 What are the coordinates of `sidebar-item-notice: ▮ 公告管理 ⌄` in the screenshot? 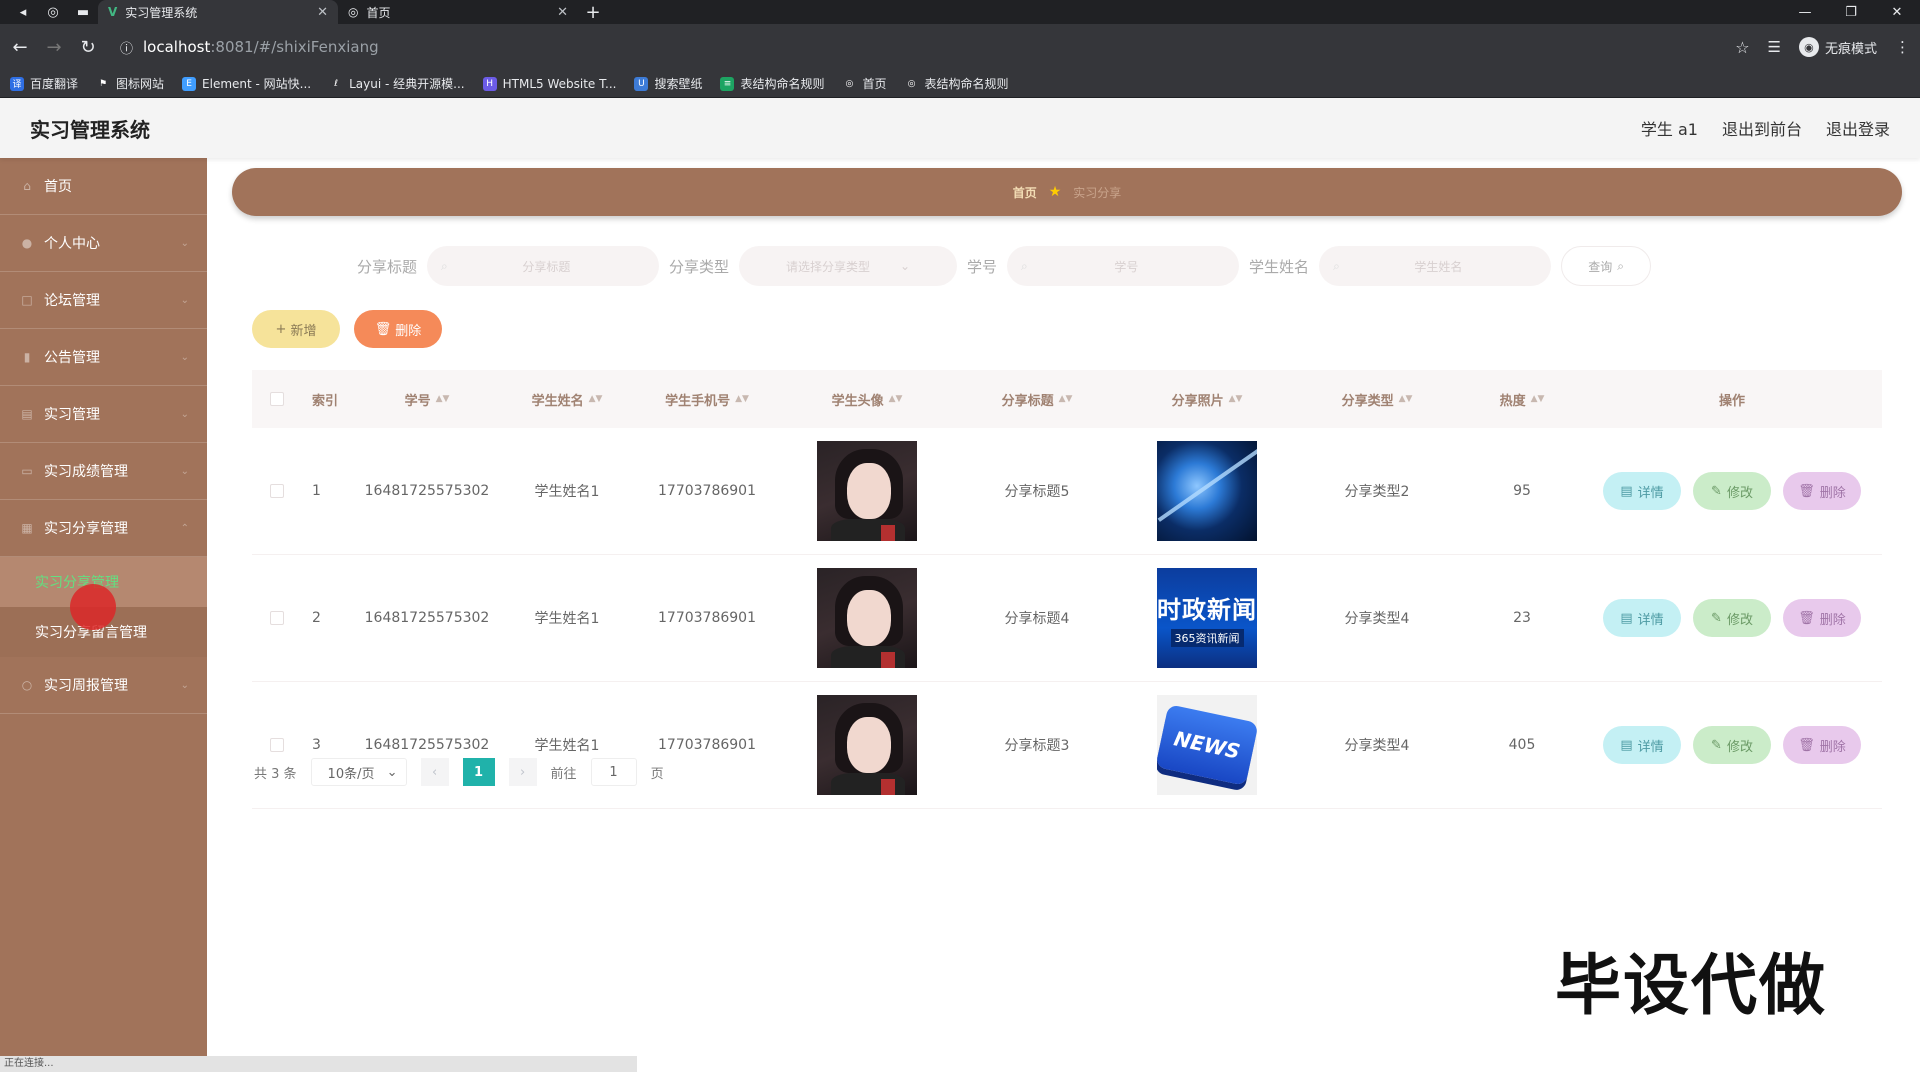 It's located at (103, 357).